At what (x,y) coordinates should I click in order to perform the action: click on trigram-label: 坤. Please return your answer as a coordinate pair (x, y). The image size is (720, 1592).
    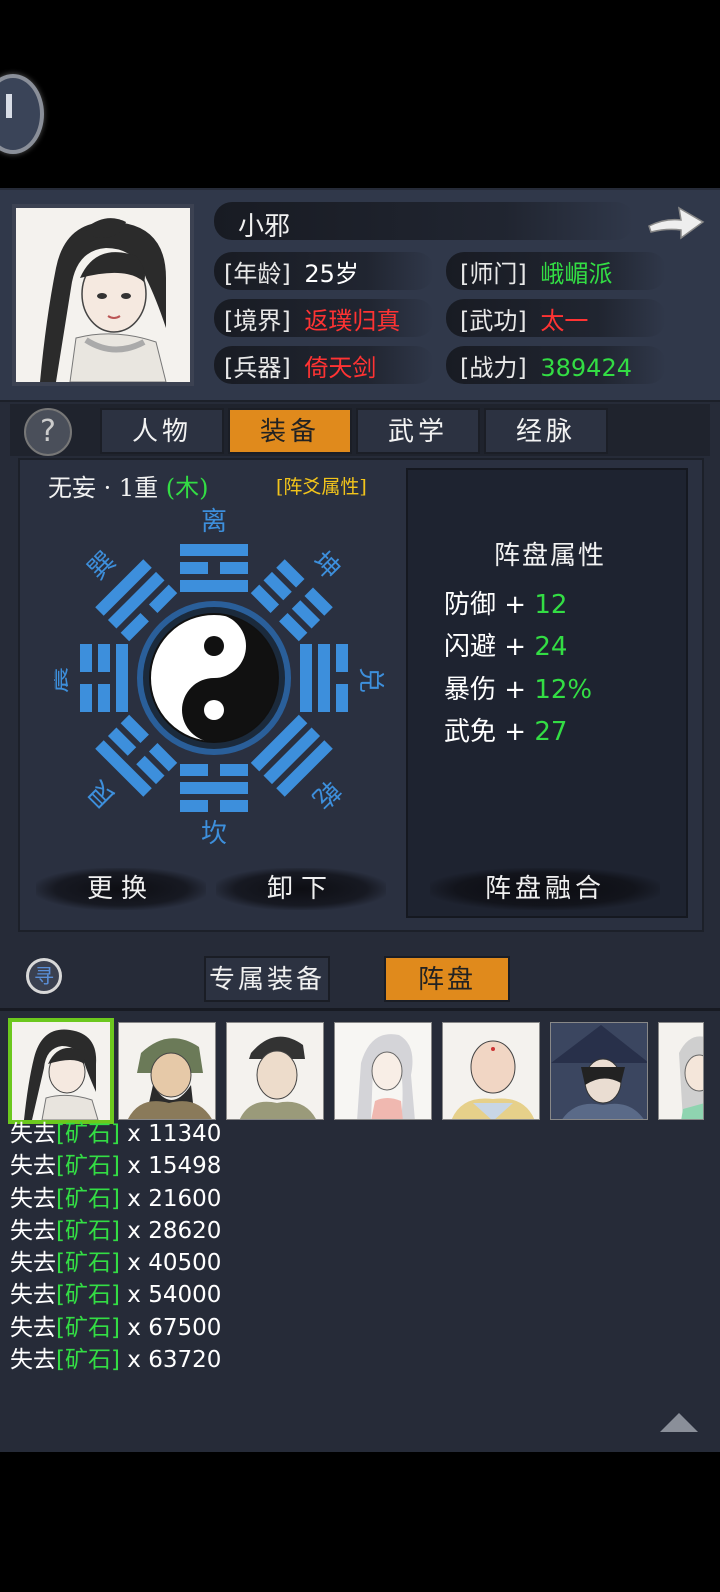
    Looking at the image, I should click on (326, 566).